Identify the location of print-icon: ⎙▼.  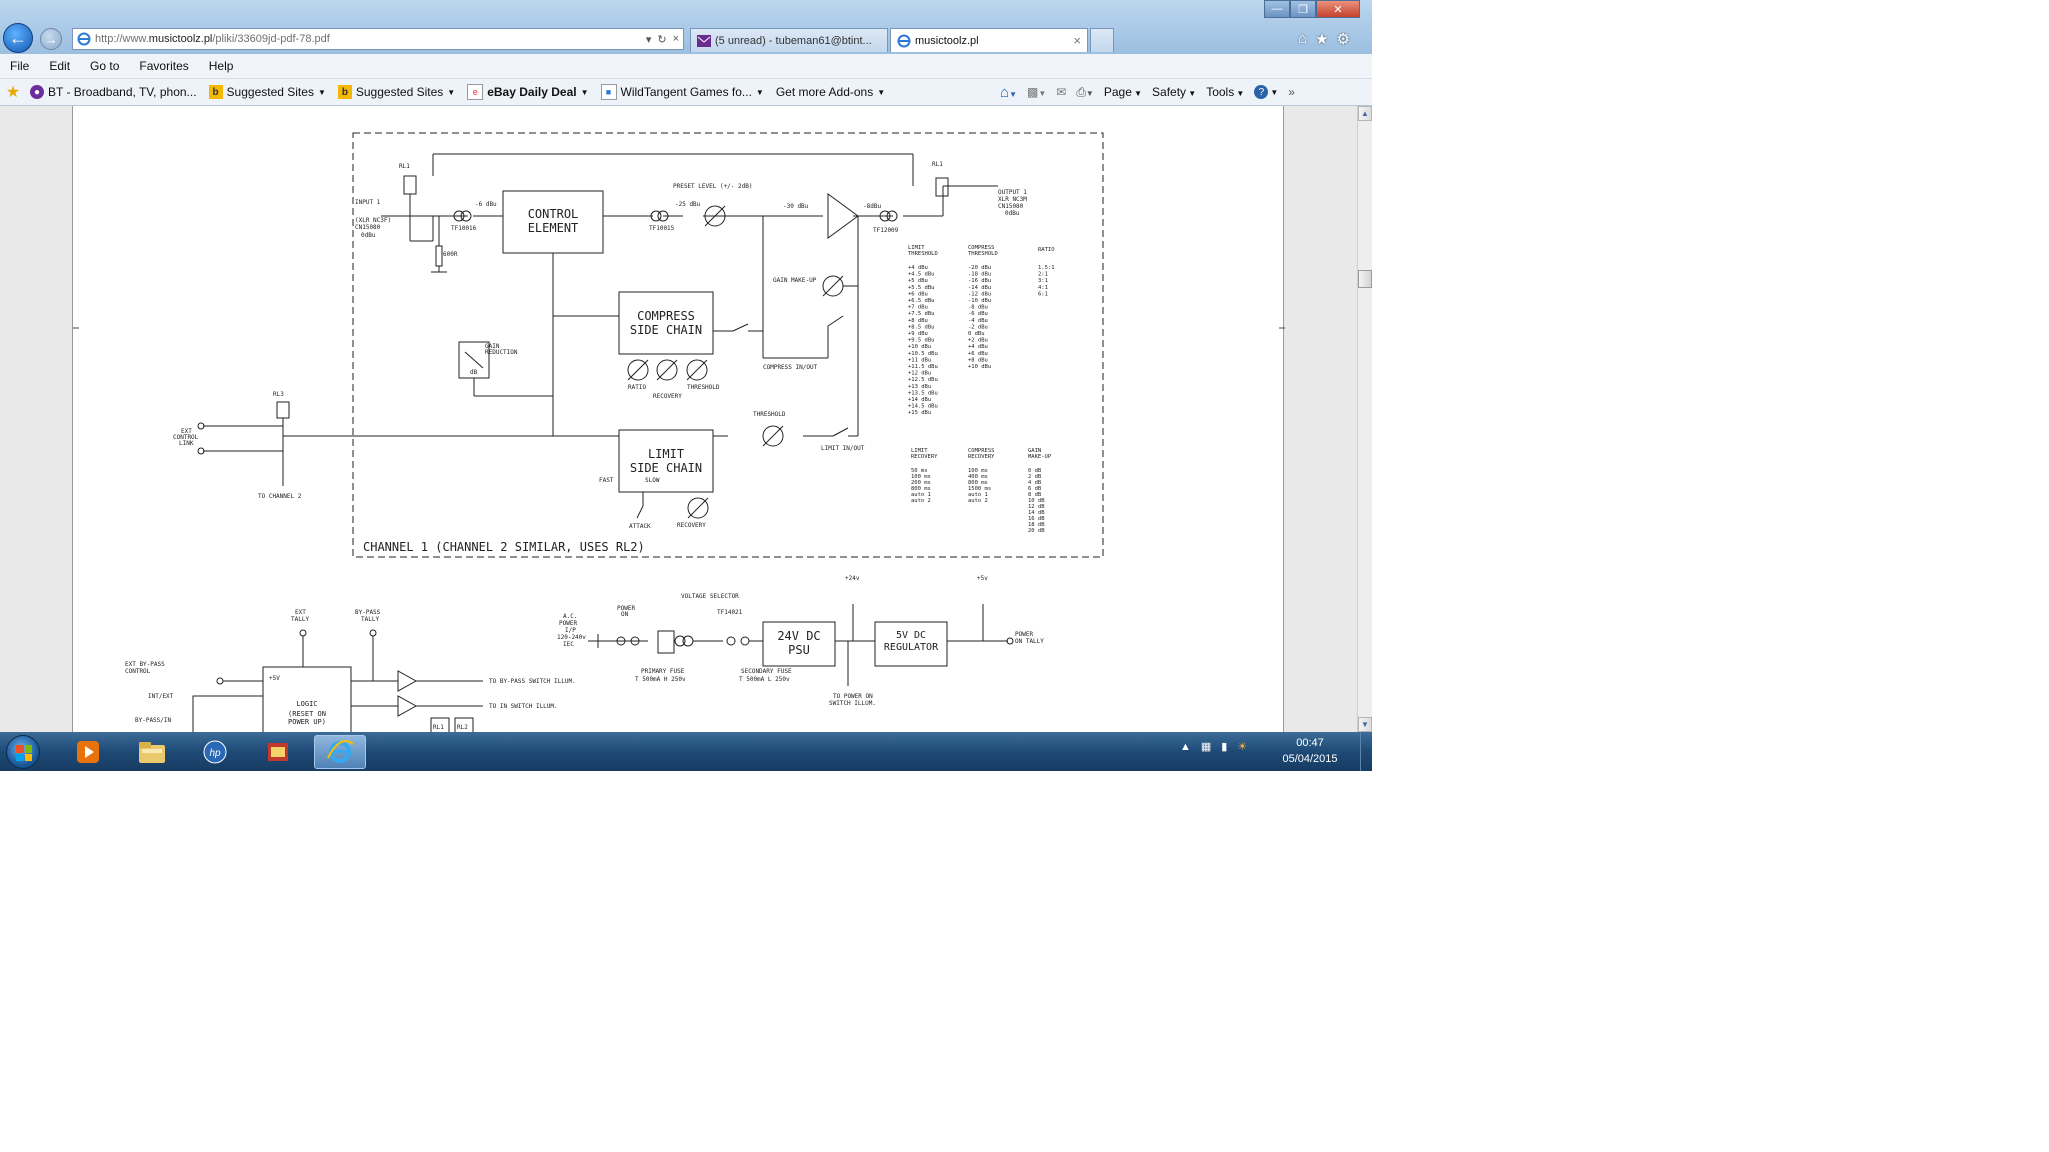
(1085, 92).